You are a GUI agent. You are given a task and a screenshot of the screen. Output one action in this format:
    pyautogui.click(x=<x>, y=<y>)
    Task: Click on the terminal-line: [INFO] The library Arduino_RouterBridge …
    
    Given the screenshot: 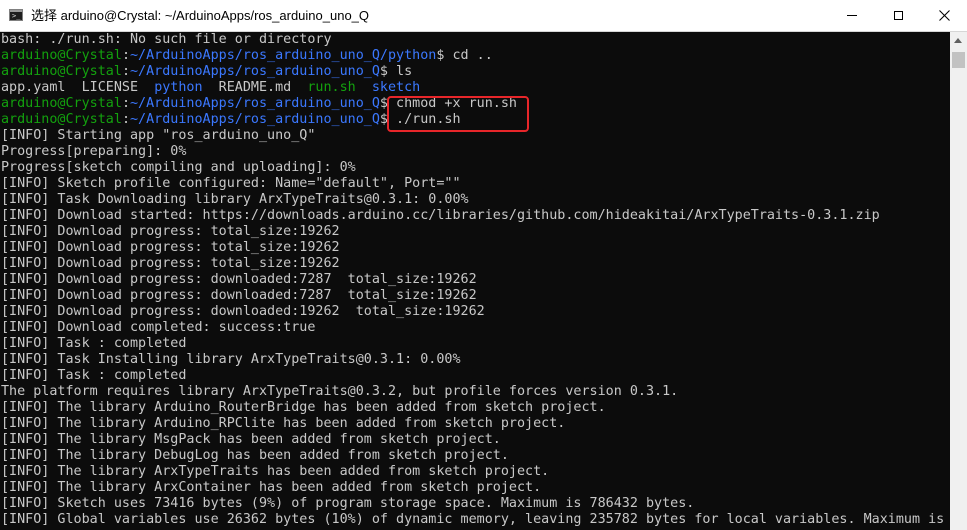 What is the action you would take?
    pyautogui.click(x=475, y=408)
    